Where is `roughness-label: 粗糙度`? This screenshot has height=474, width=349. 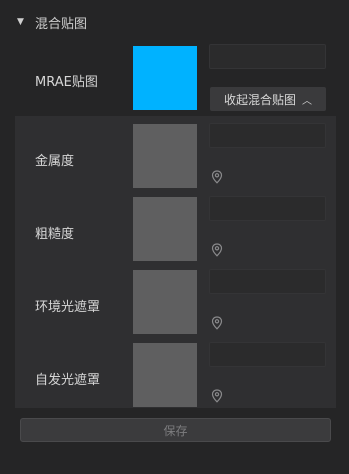 roughness-label: 粗糙度 is located at coordinates (55, 234).